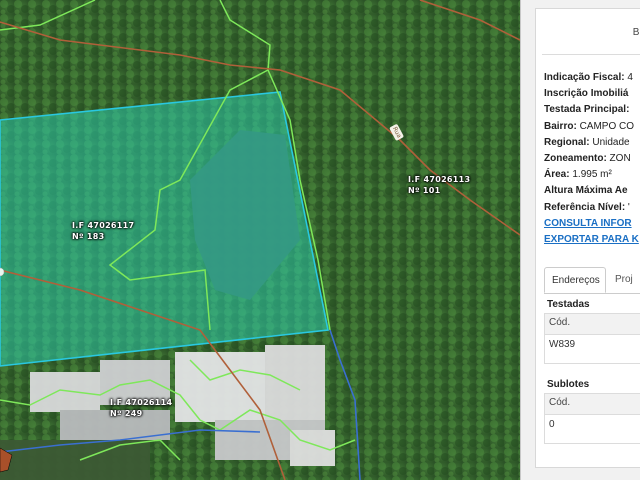 Image resolution: width=640 pixels, height=480 pixels. What do you see at coordinates (592, 404) in the screenshot?
I see `sublotes-header-cod: Cód.` at bounding box center [592, 404].